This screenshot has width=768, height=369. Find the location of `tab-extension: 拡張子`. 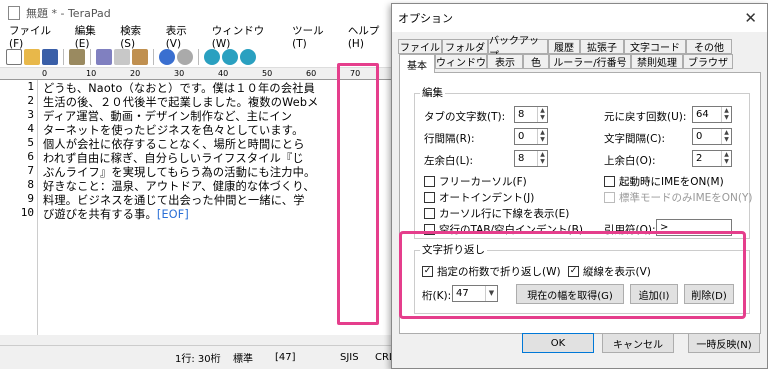

tab-extension: 拡張子 is located at coordinates (602, 46).